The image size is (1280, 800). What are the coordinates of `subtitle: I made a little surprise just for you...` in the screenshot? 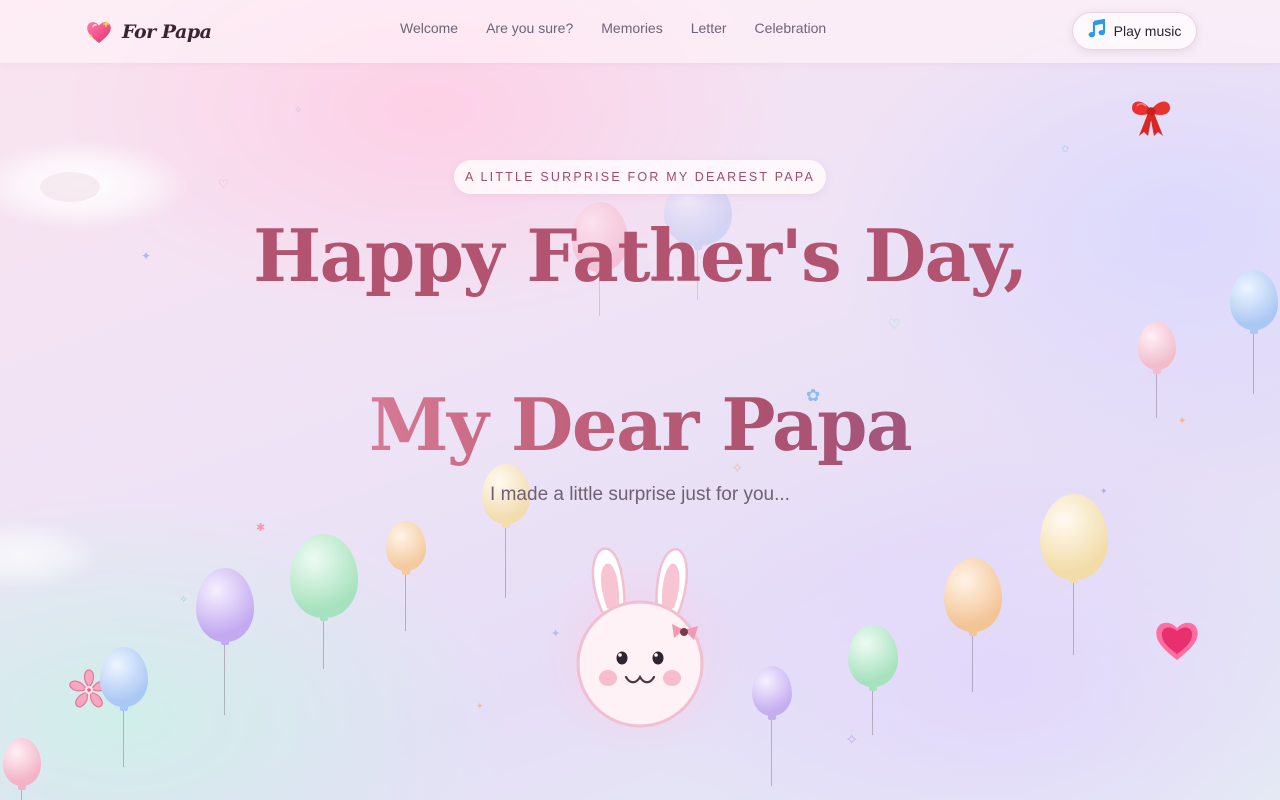 It's located at (640, 494).